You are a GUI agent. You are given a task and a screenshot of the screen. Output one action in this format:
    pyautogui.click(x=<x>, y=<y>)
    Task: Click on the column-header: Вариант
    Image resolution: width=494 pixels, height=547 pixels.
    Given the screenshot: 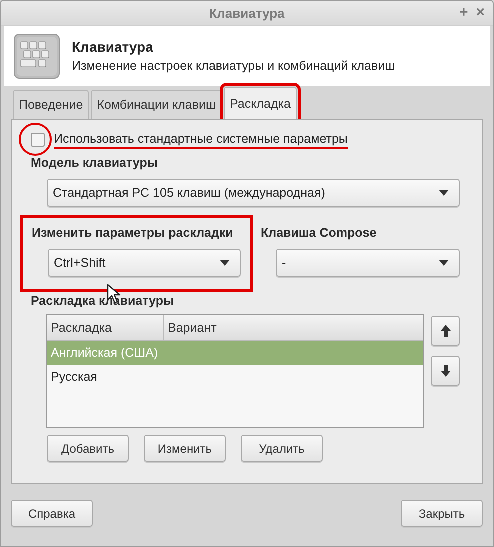 What is the action you would take?
    pyautogui.click(x=293, y=327)
    